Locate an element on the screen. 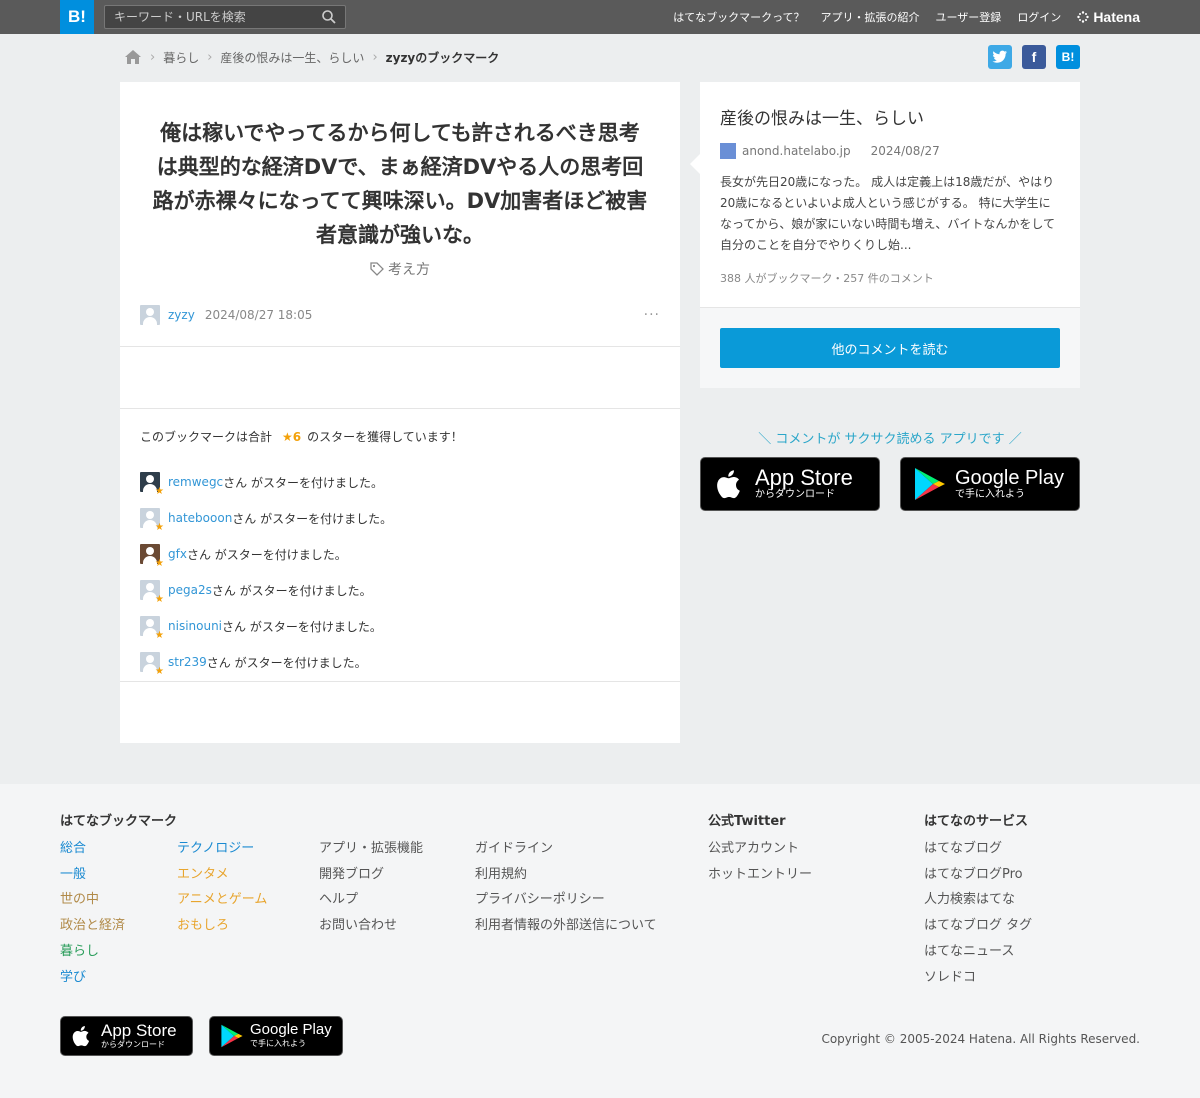 Image resolution: width=1200 pixels, height=1098 pixels. footer-link-omoshiro: おもしろ is located at coordinates (222, 926).